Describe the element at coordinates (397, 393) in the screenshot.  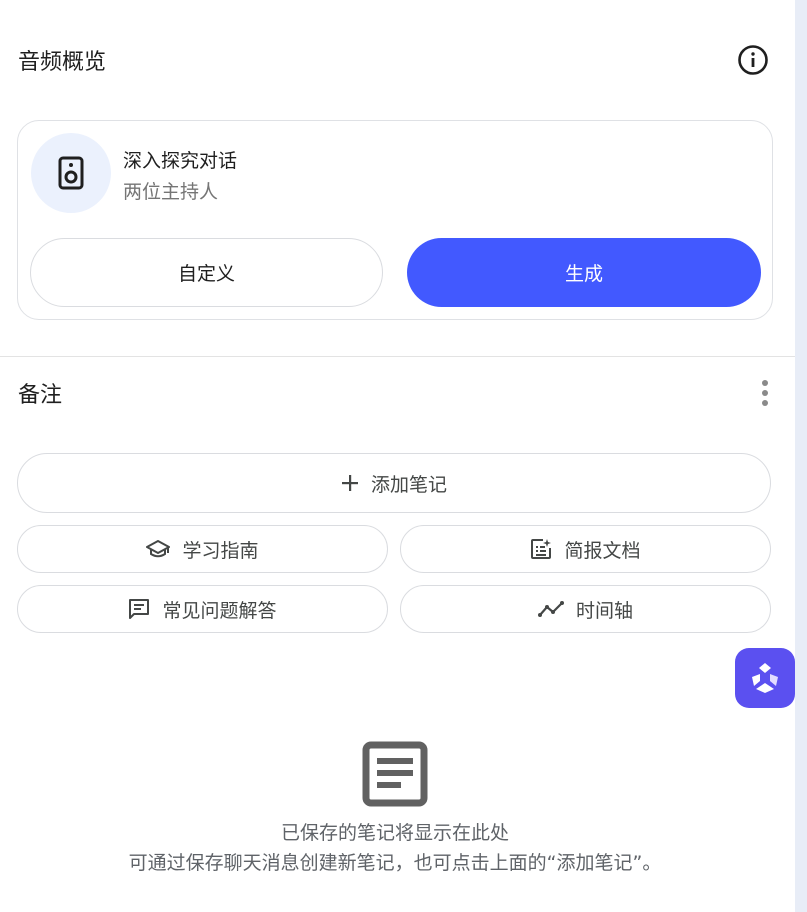
I see `notes-header: 备注` at that location.